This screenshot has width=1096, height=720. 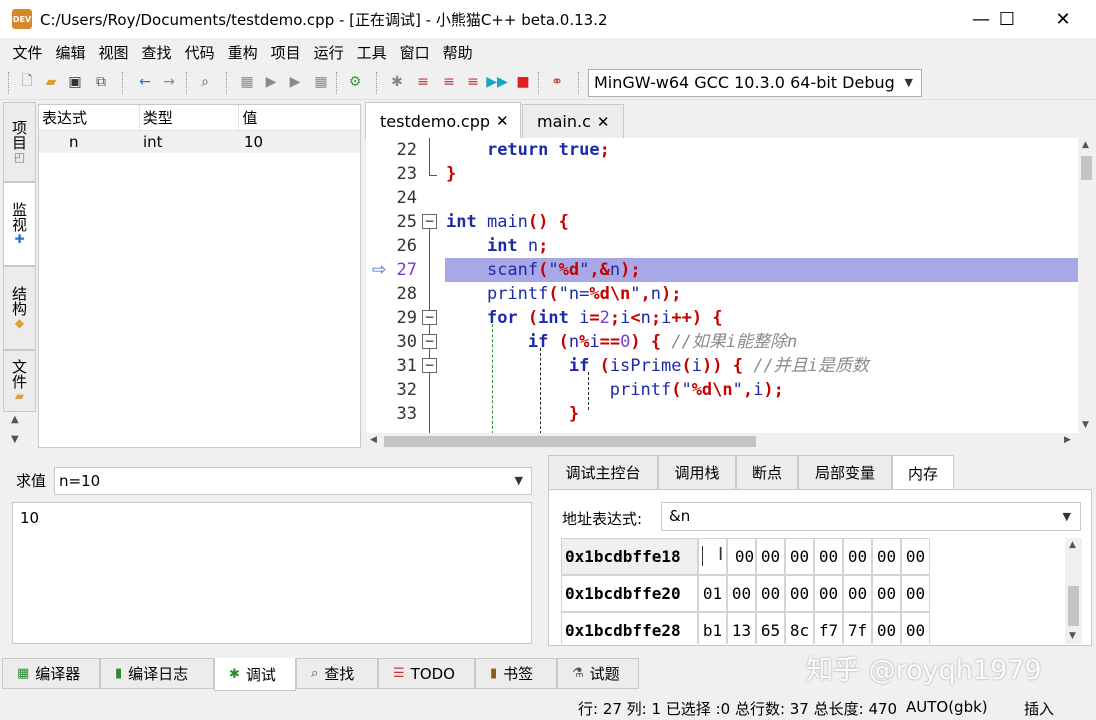 I want to click on run-icon: ▶, so click(x=271, y=82).